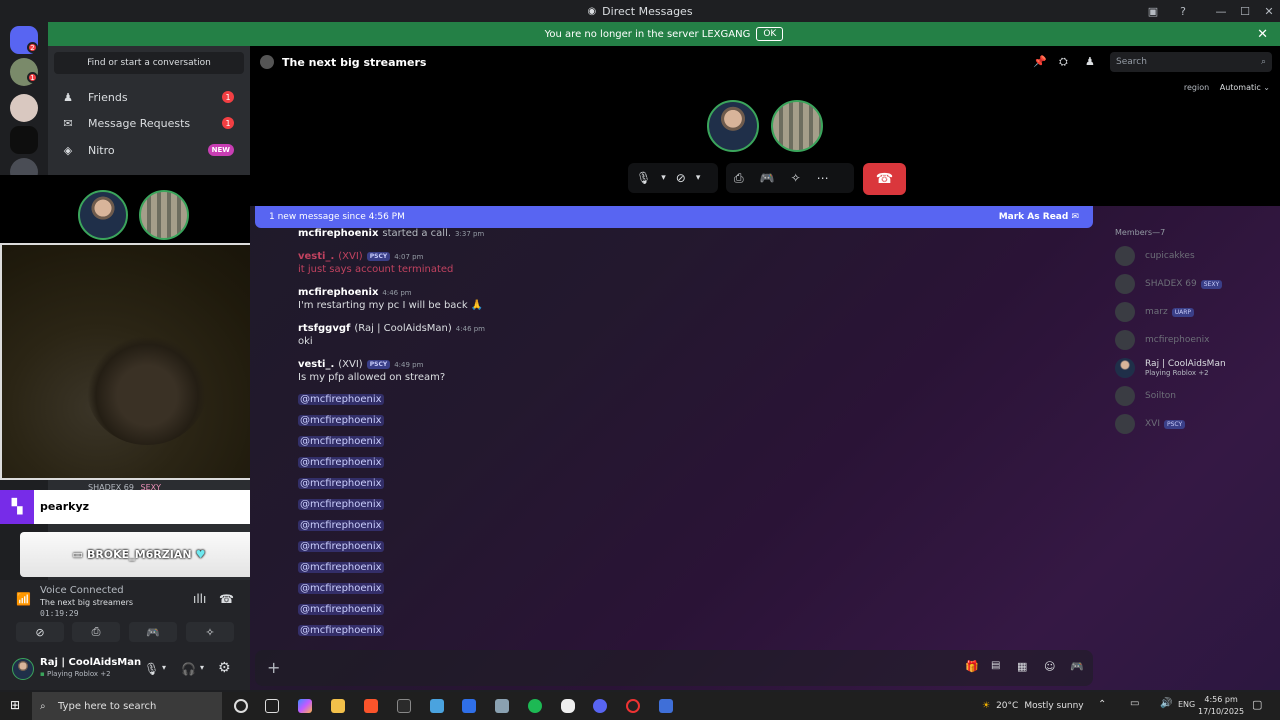 Image resolution: width=1280 pixels, height=720 pixels. I want to click on mark-as-read-button: Mark As Read ✉, so click(1039, 217).